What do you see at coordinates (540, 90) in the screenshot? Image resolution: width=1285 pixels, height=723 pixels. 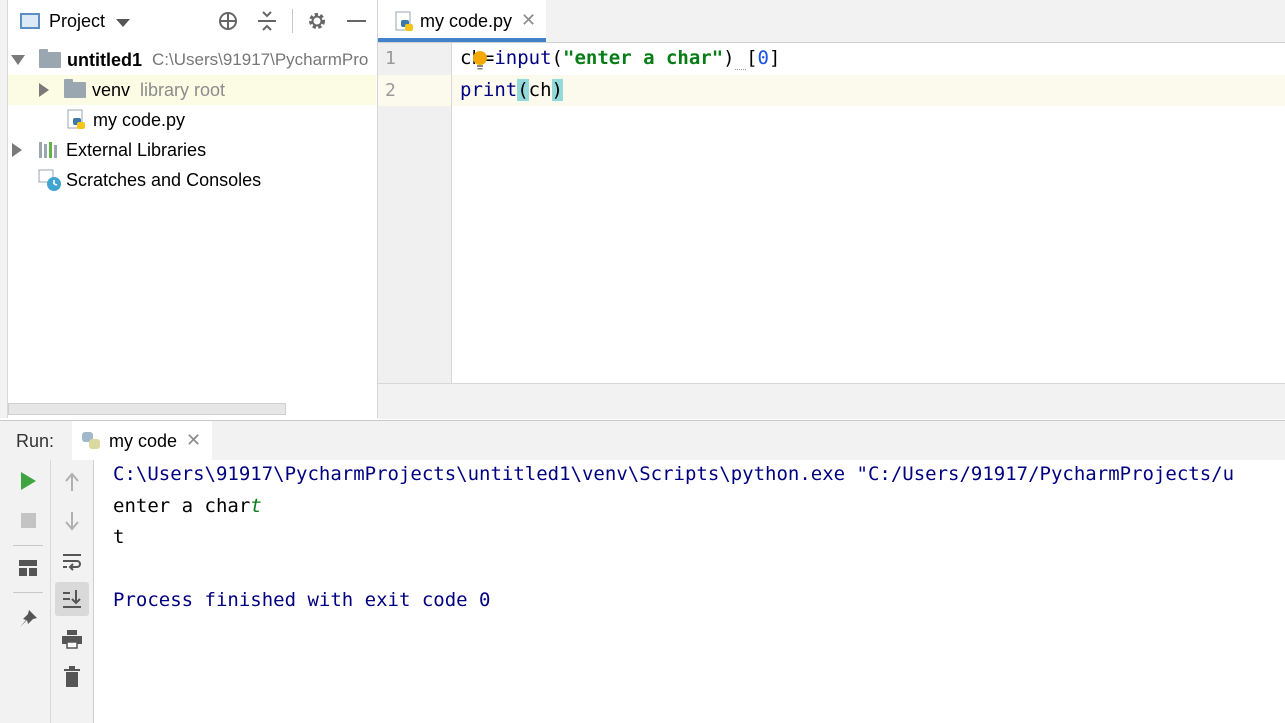 I see `code-variable: ch` at bounding box center [540, 90].